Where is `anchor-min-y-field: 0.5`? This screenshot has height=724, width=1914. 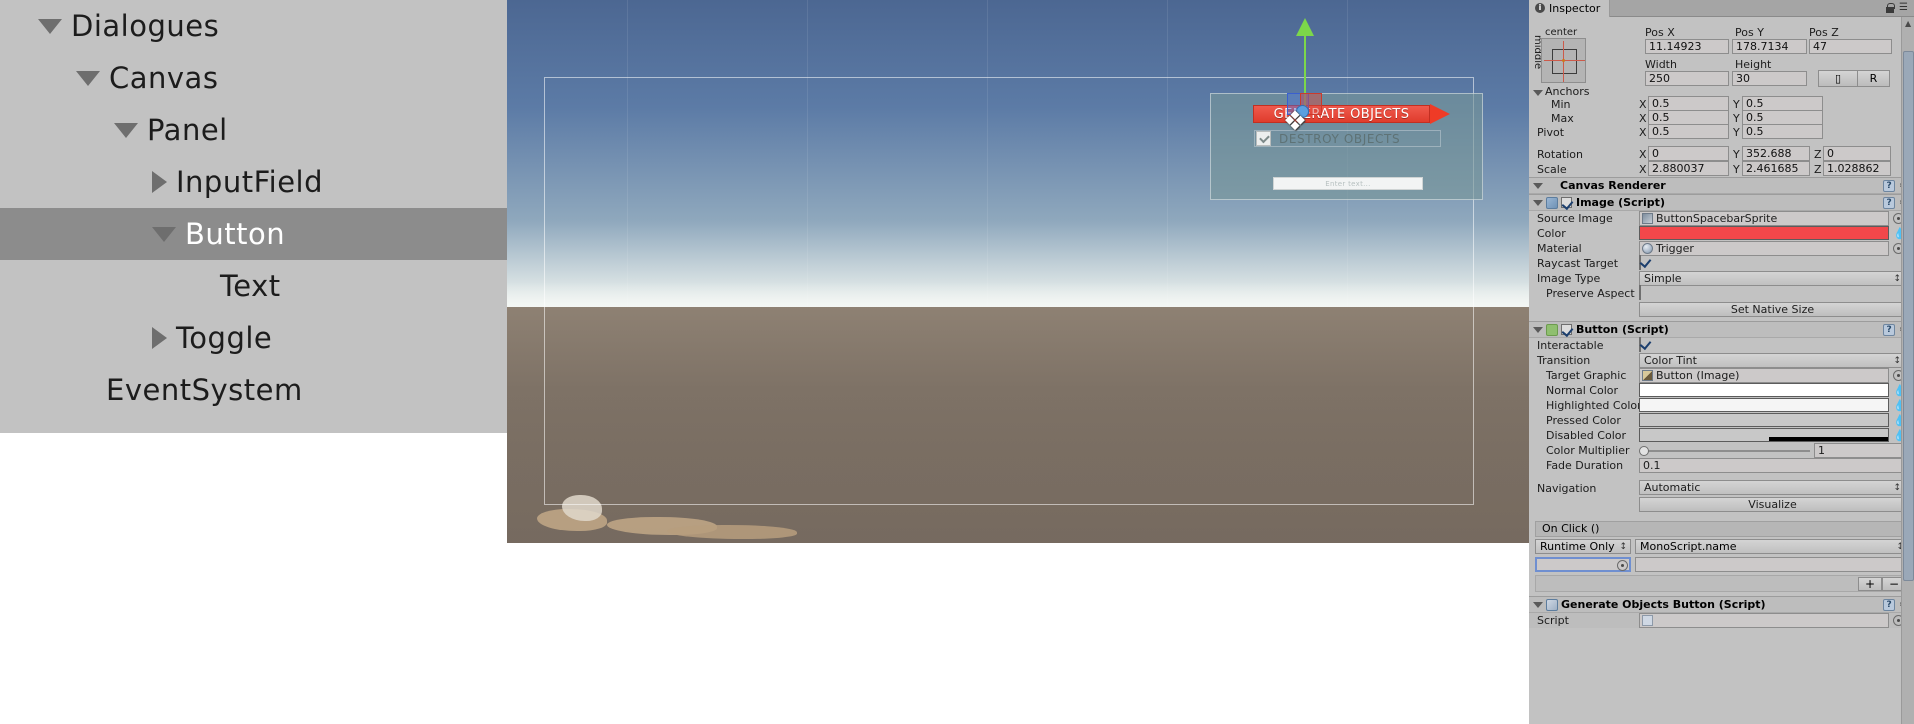 anchor-min-y-field: 0.5 is located at coordinates (1782, 103).